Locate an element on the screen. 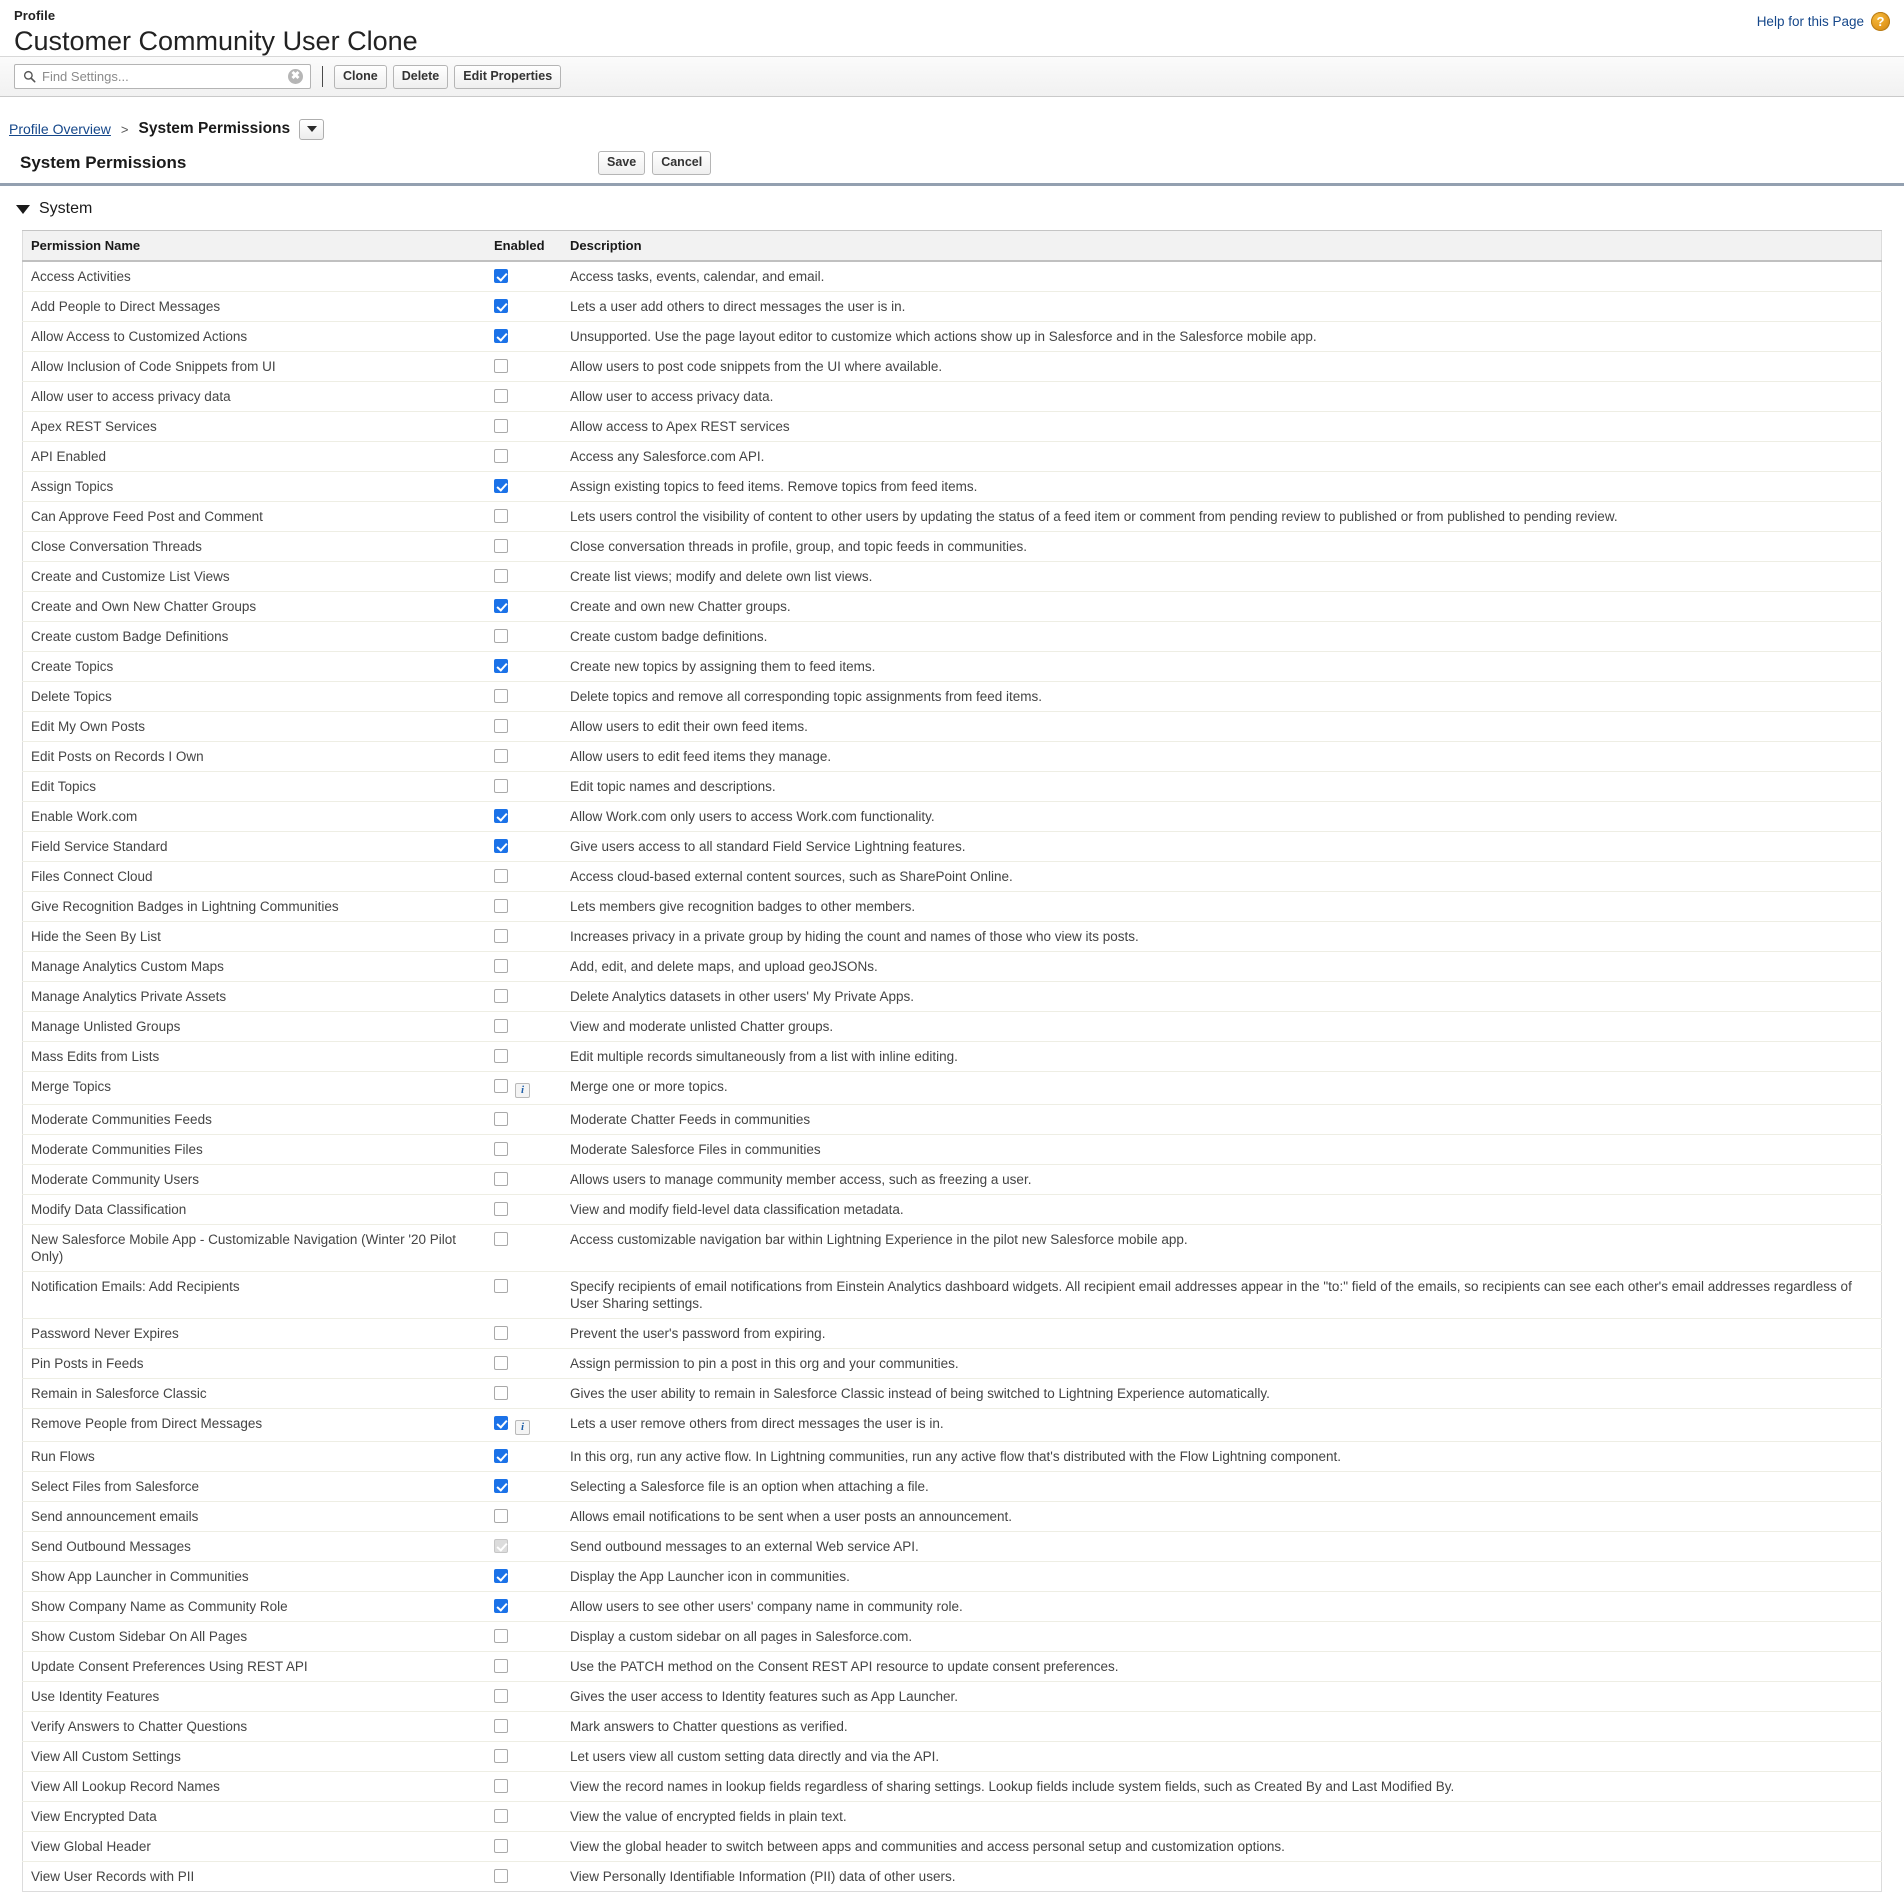 The height and width of the screenshot is (1892, 1904). permission-name-cell: Password Never Expires is located at coordinates (254, 1333).